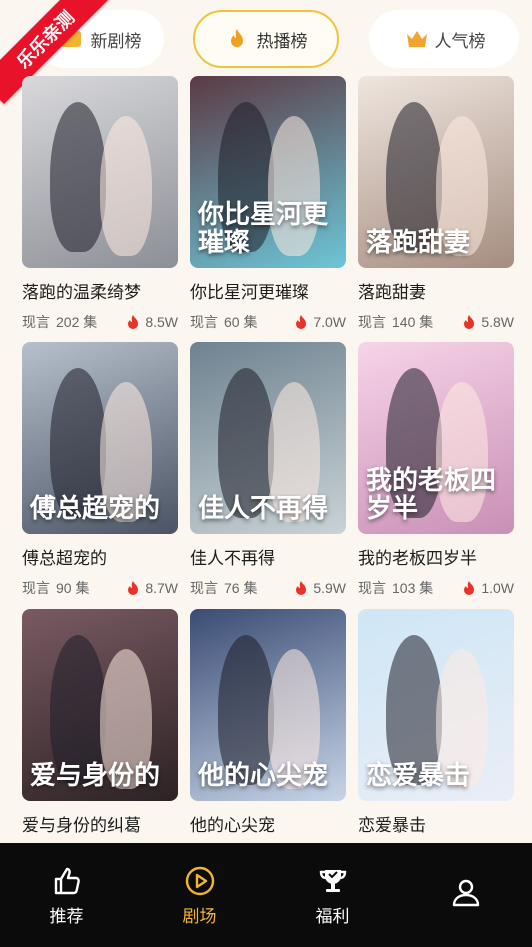  Describe the element at coordinates (329, 588) in the screenshot. I see `heat-count: 5.9W` at that location.